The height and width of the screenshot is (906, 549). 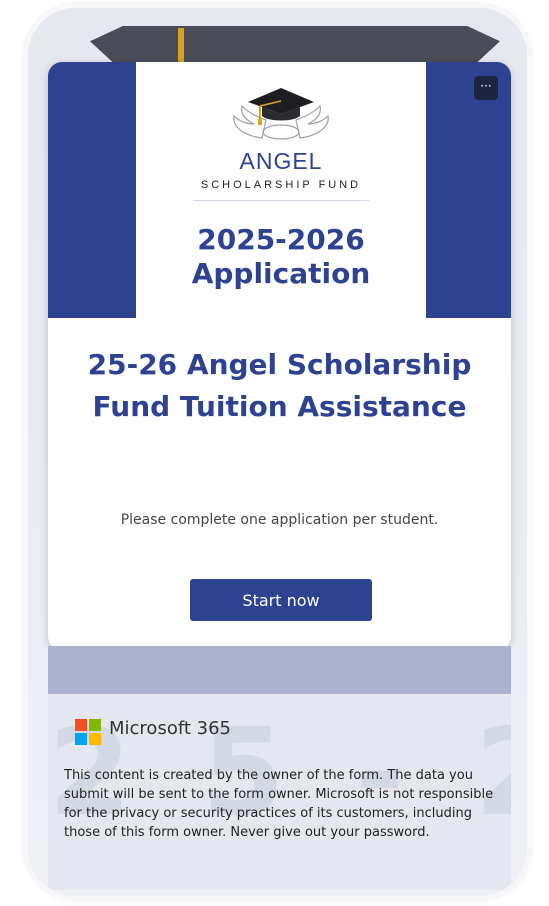 What do you see at coordinates (281, 161) in the screenshot?
I see `org-name: ANGEL` at bounding box center [281, 161].